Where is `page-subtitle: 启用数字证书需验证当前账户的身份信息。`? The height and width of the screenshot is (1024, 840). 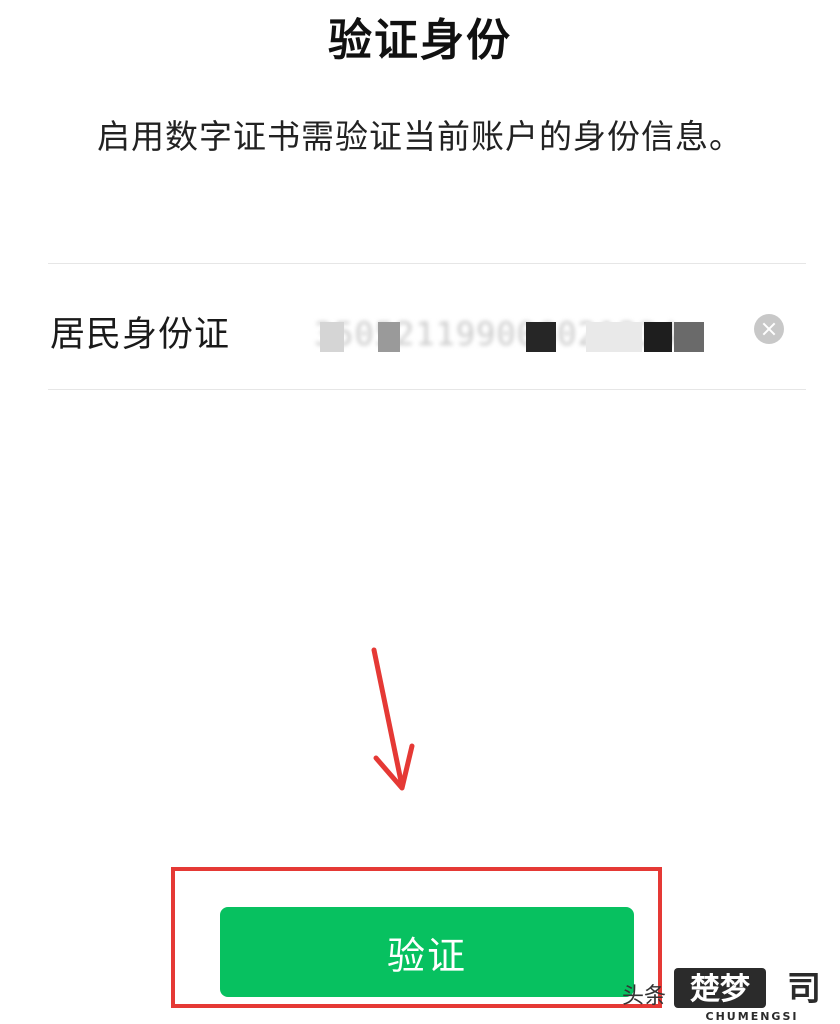
page-subtitle: 启用数字证书需验证当前账户的身份信息。 is located at coordinates (420, 136).